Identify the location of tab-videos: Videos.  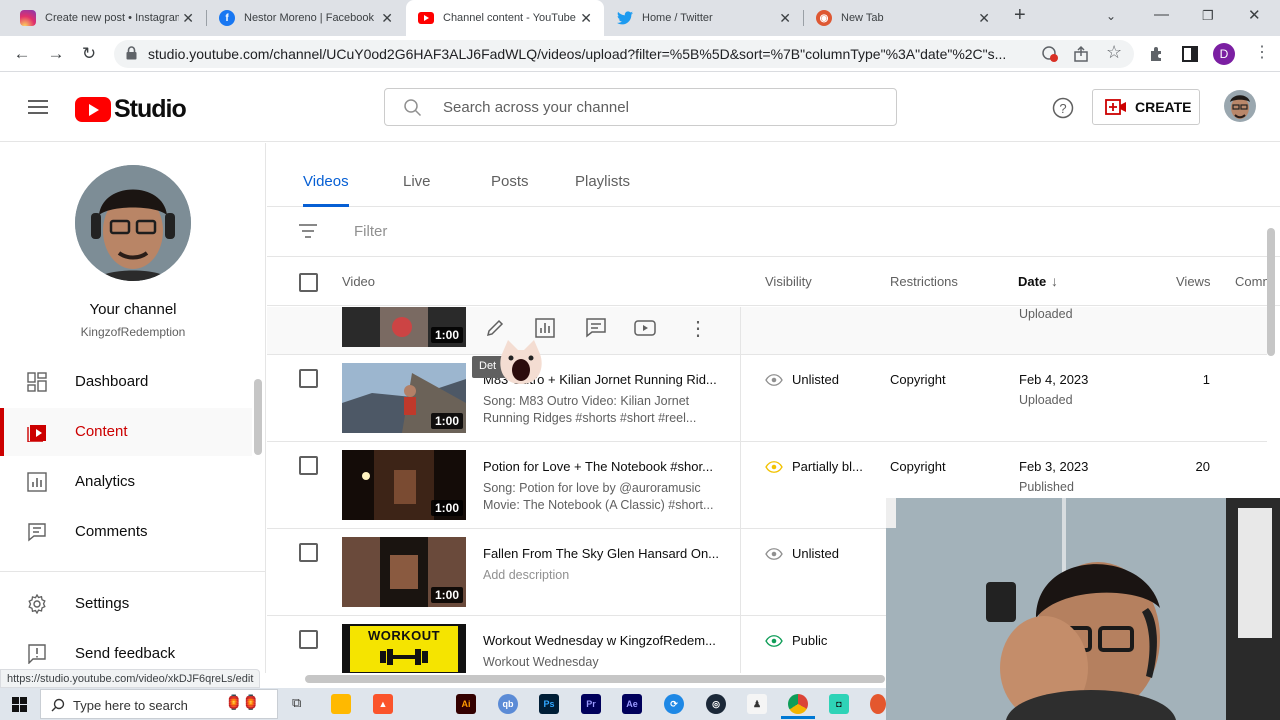
(326, 181).